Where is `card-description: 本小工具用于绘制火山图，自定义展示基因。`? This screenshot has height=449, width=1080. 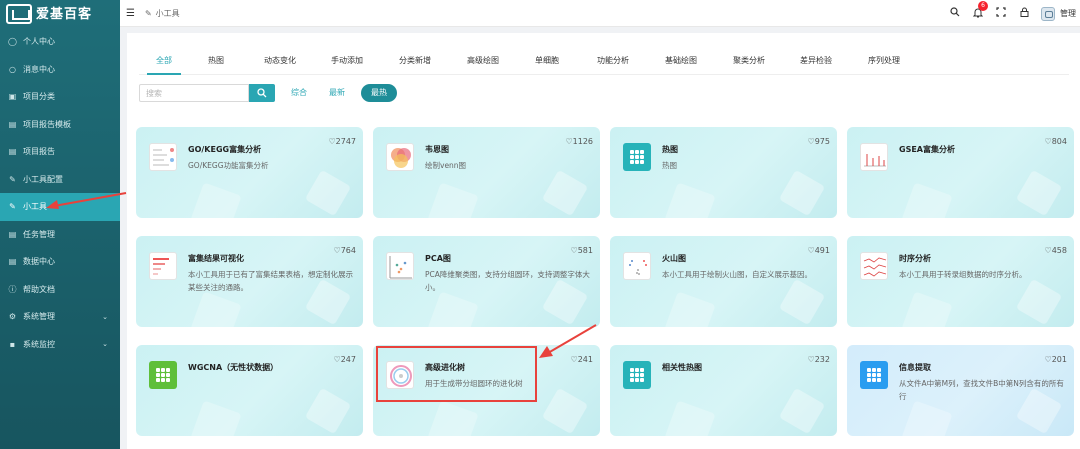
card-description: 本小工具用于绘制火山图，自定义展示基因。 is located at coordinates (737, 274).